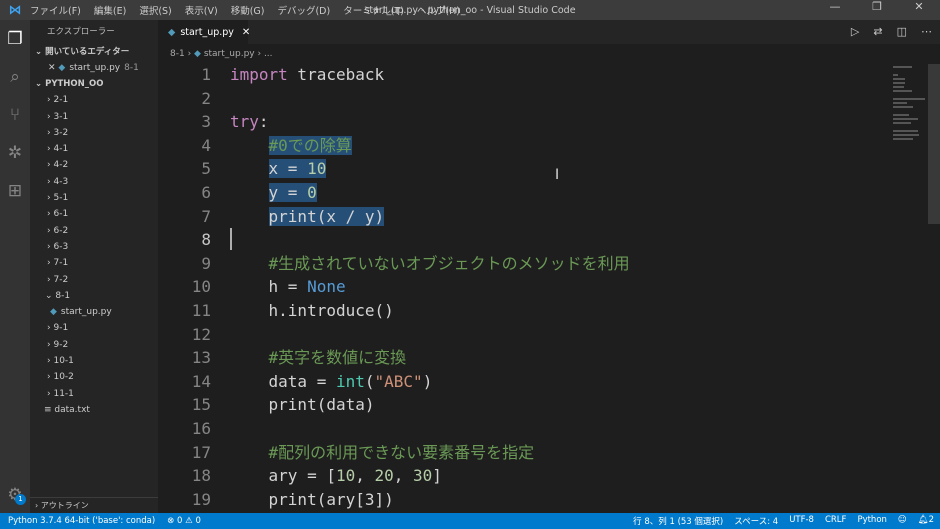 This screenshot has width=940, height=529. Describe the element at coordinates (94, 263) in the screenshot. I see `tree-item: › 7-1` at that location.